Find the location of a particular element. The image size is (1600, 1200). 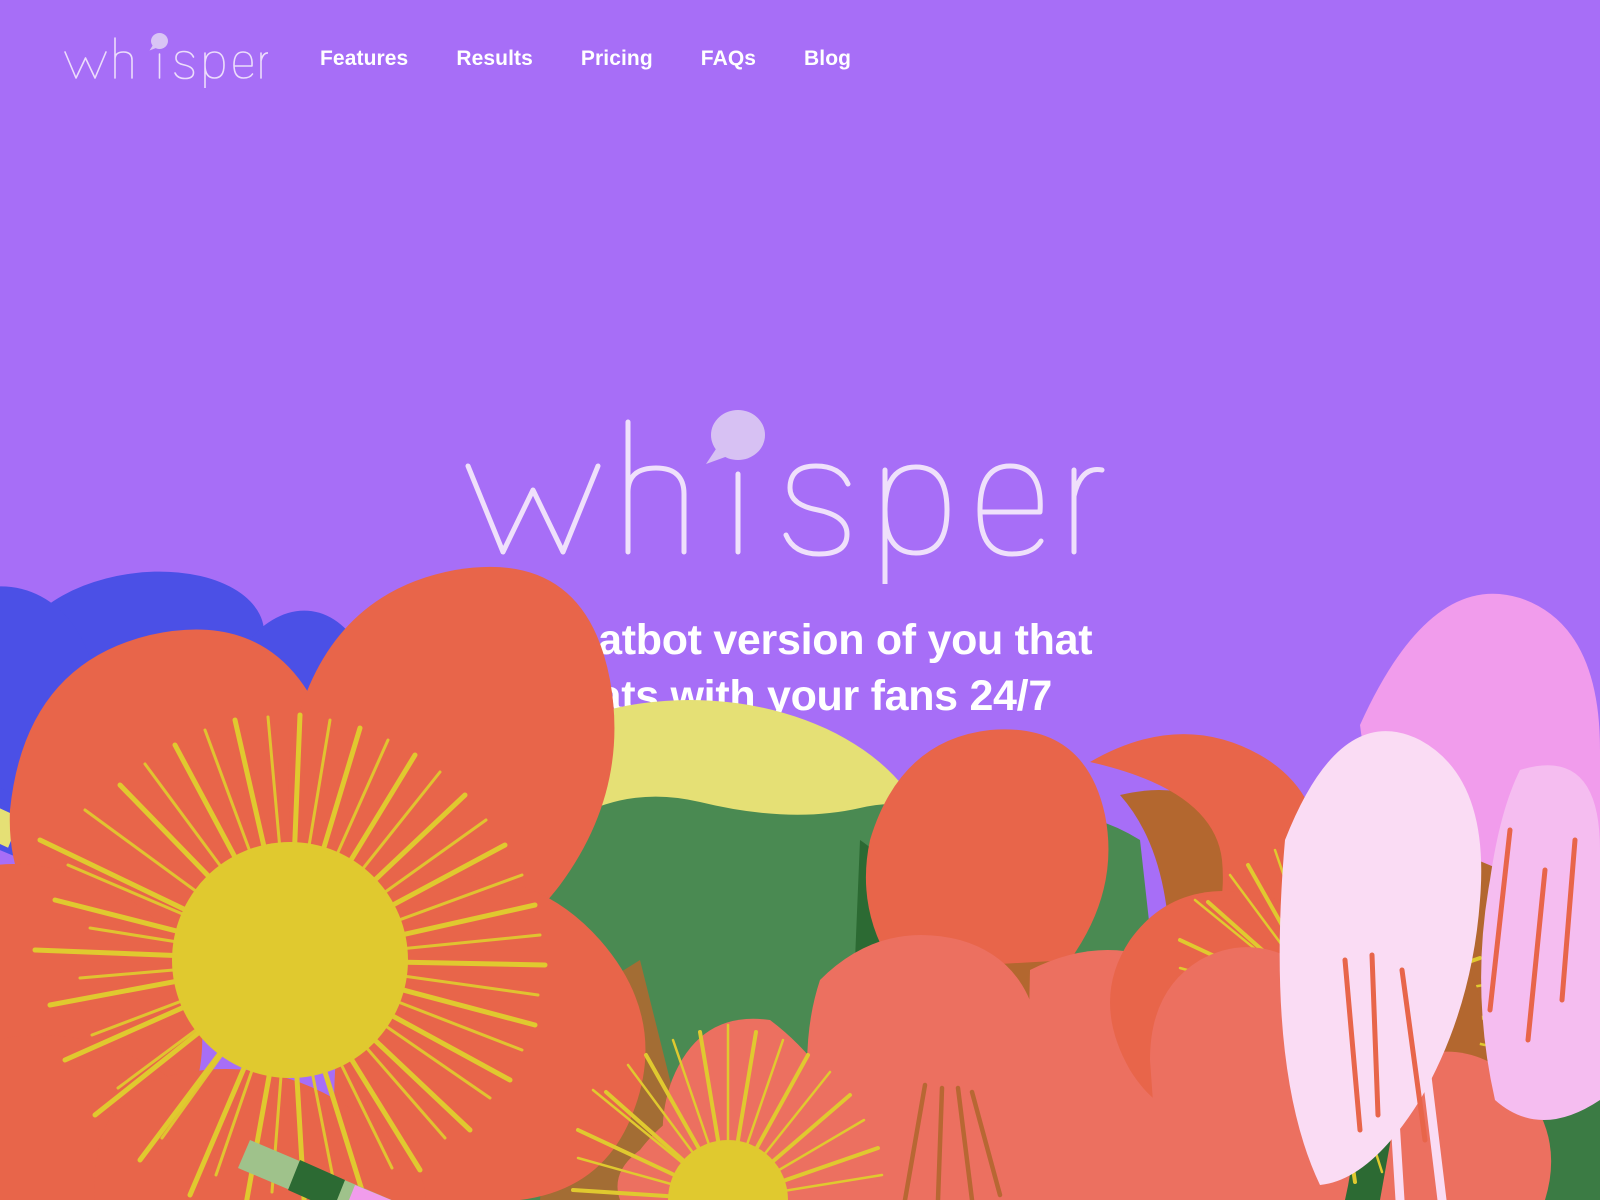

artwork-striped-stem is located at coordinates (137, 886).